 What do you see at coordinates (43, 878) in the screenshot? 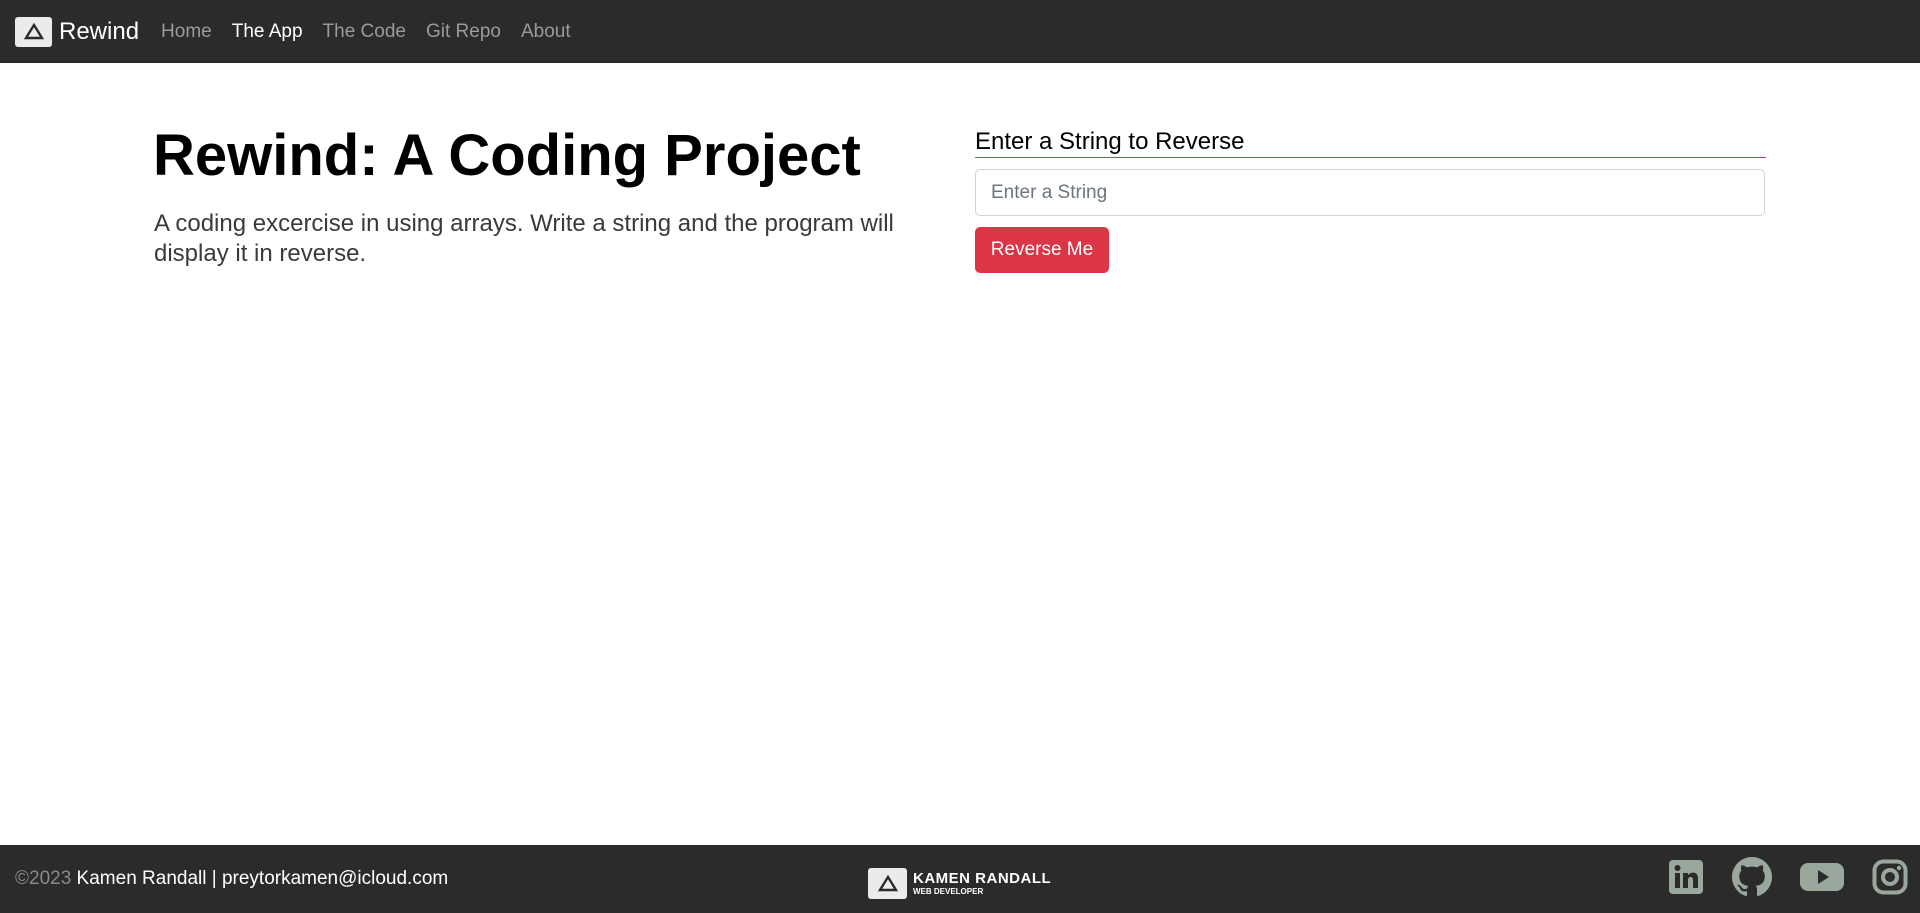
I see `copyright-year: ©2023` at bounding box center [43, 878].